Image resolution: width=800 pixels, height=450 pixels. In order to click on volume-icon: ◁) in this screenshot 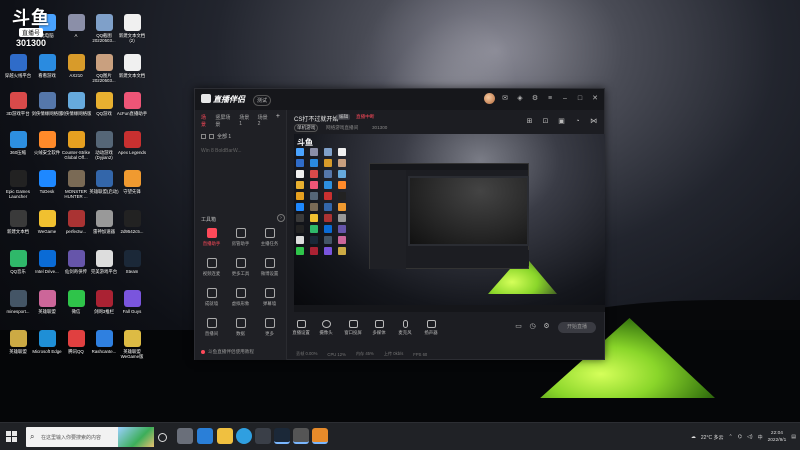, I will do `click(750, 437)`.